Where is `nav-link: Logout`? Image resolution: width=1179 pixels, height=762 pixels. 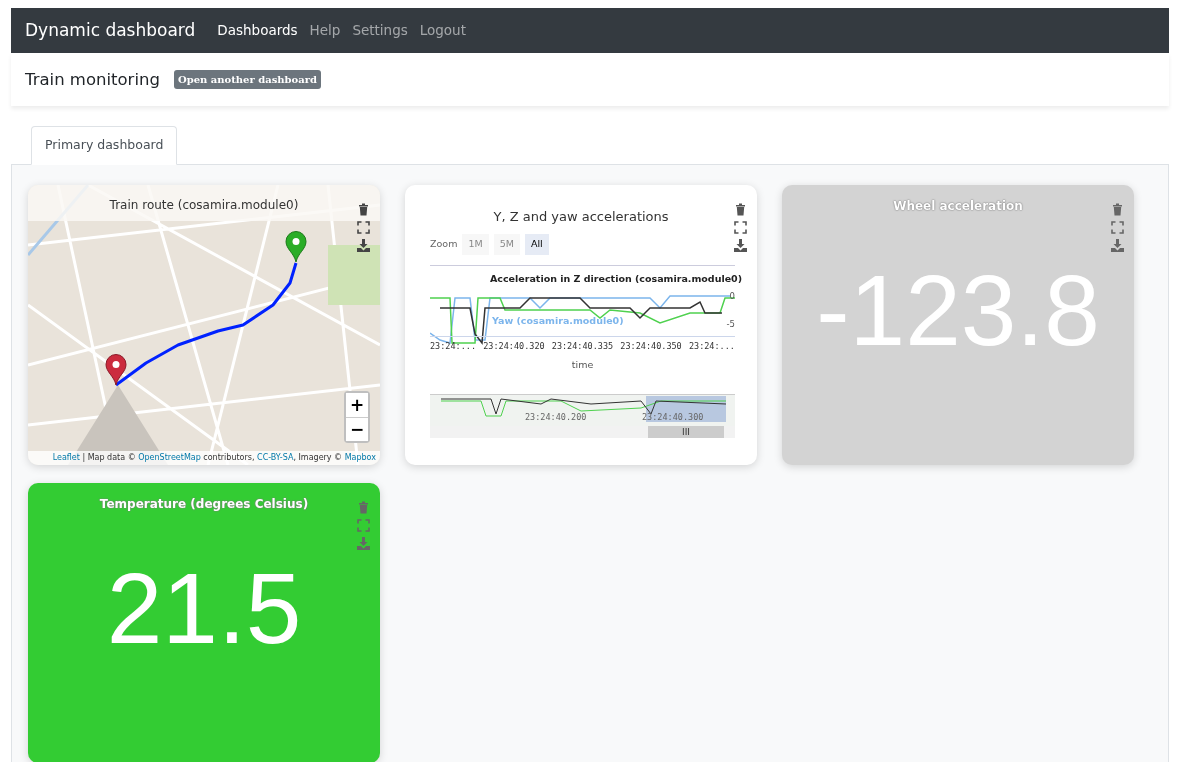
nav-link: Logout is located at coordinates (442, 30).